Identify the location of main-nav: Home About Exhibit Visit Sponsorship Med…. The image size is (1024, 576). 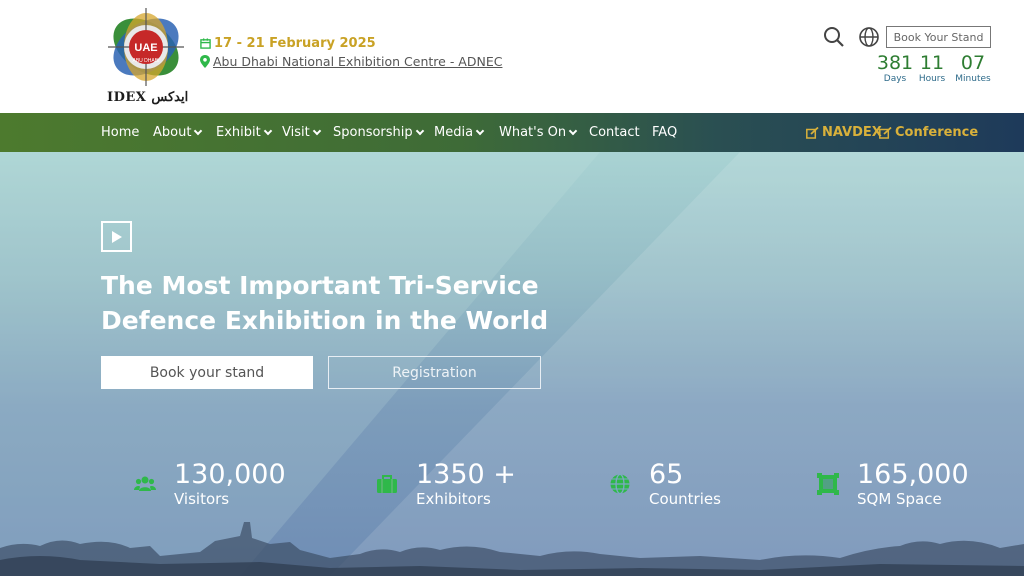
(512, 132).